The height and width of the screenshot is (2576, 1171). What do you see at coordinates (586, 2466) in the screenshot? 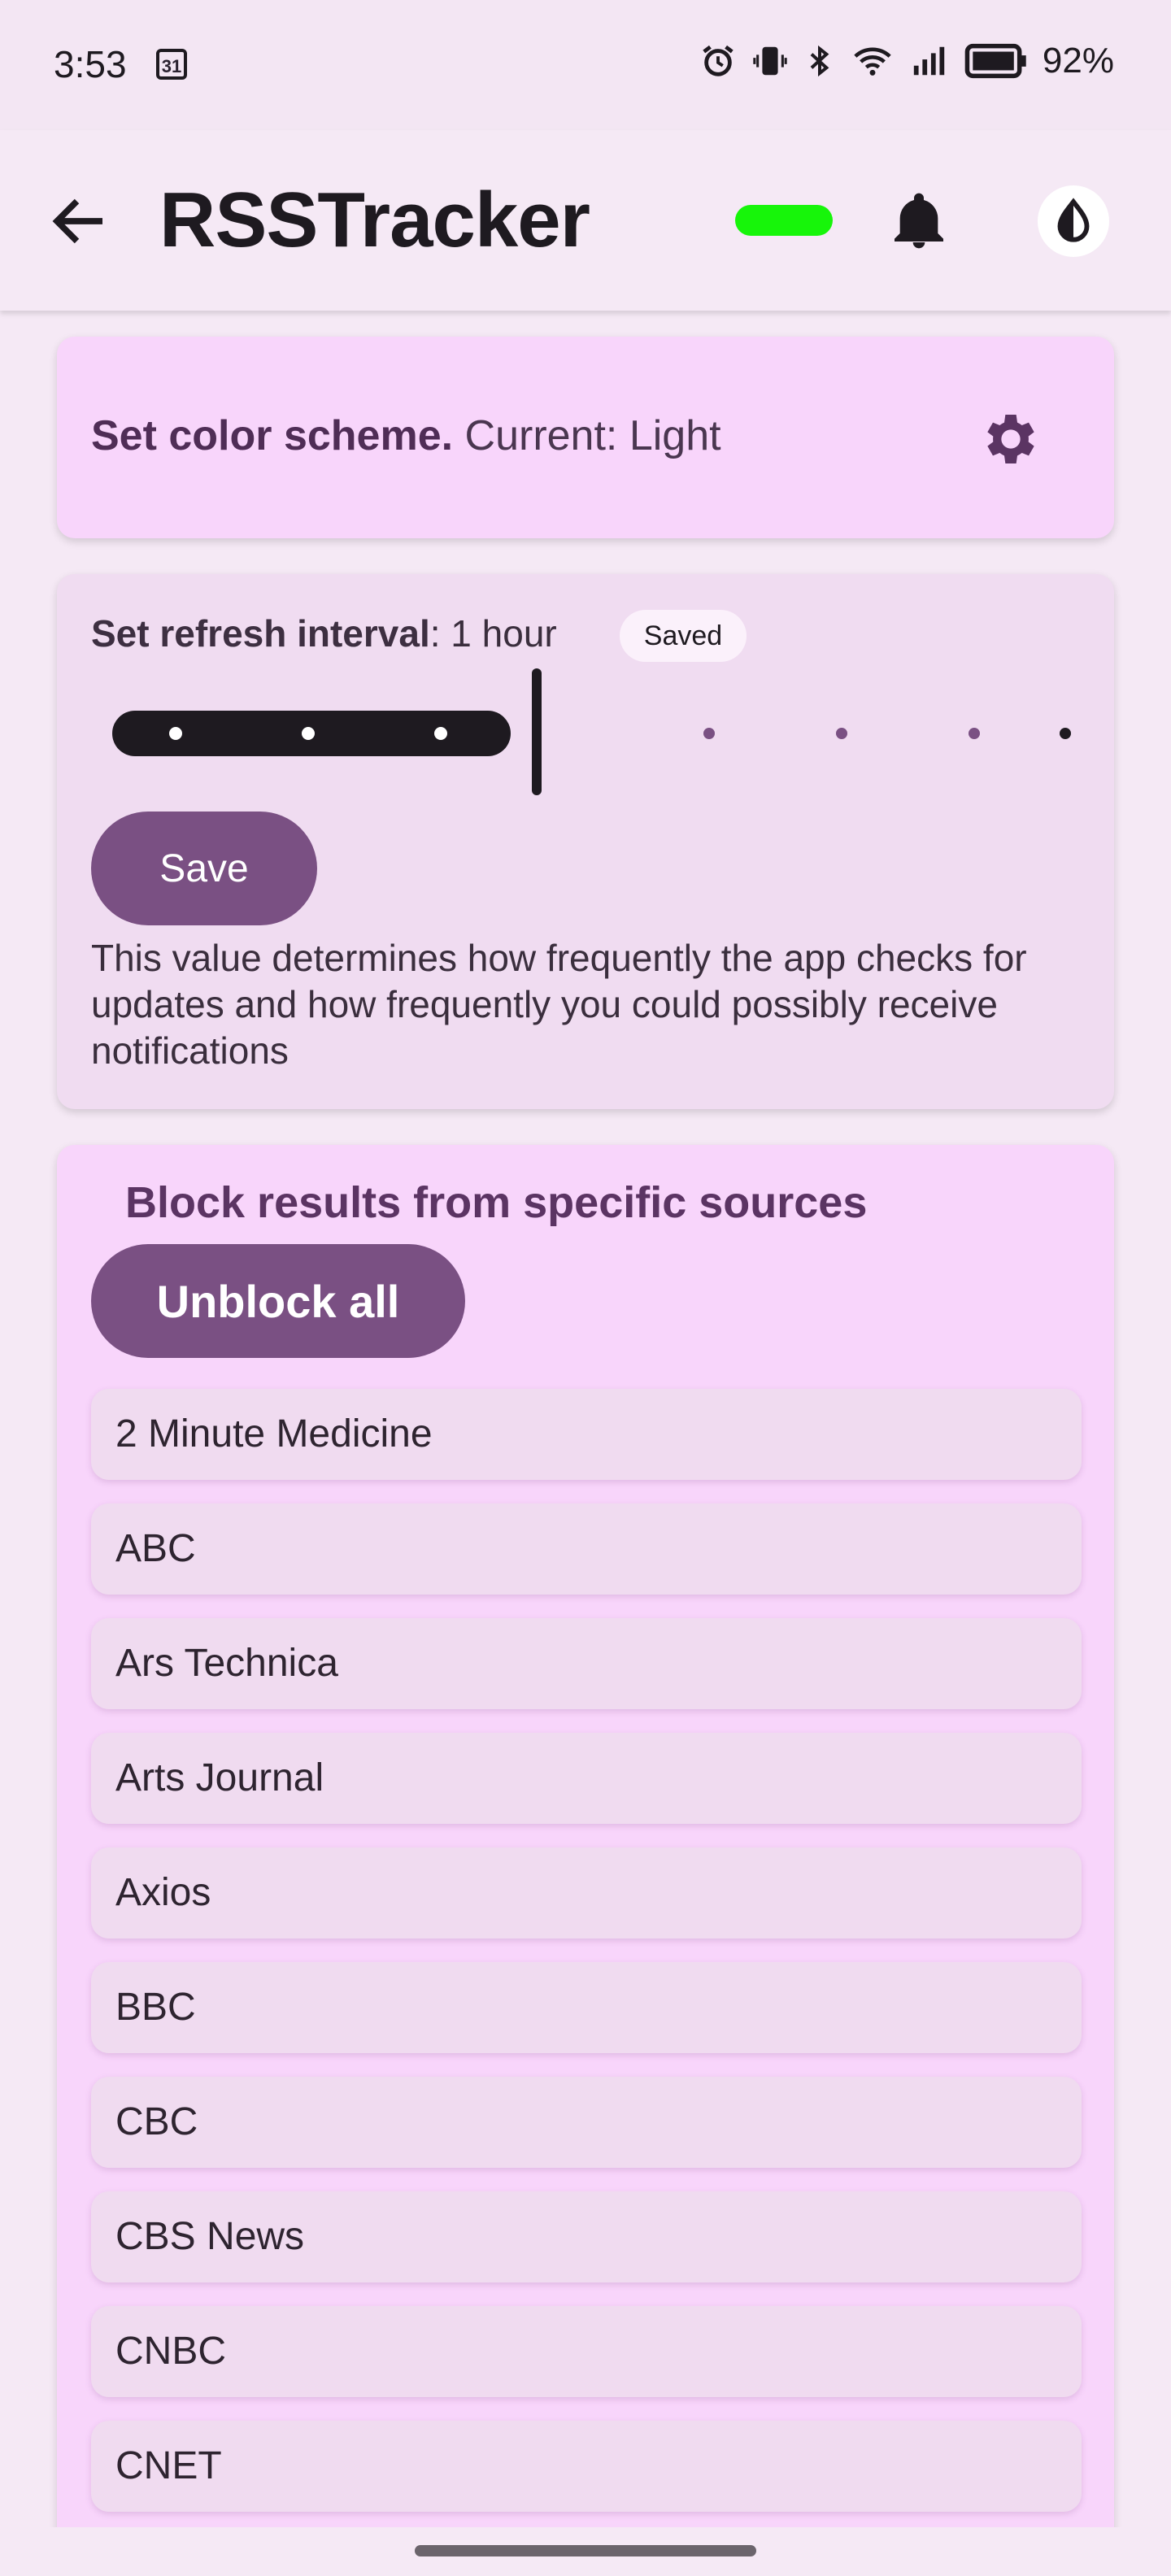
I see `source-item: CNET` at bounding box center [586, 2466].